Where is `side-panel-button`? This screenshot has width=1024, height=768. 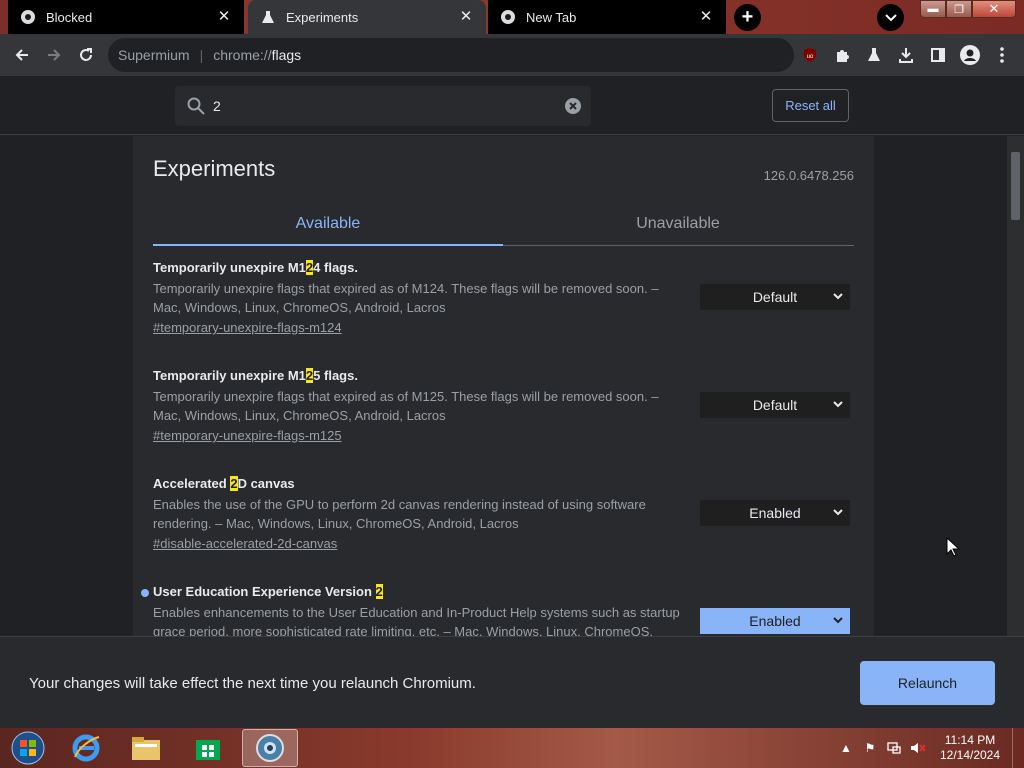
side-panel-button is located at coordinates (938, 55).